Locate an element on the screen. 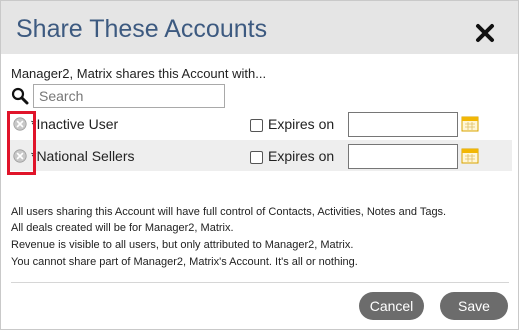 Image resolution: width=519 pixels, height=330 pixels. close-icon is located at coordinates (485, 33).